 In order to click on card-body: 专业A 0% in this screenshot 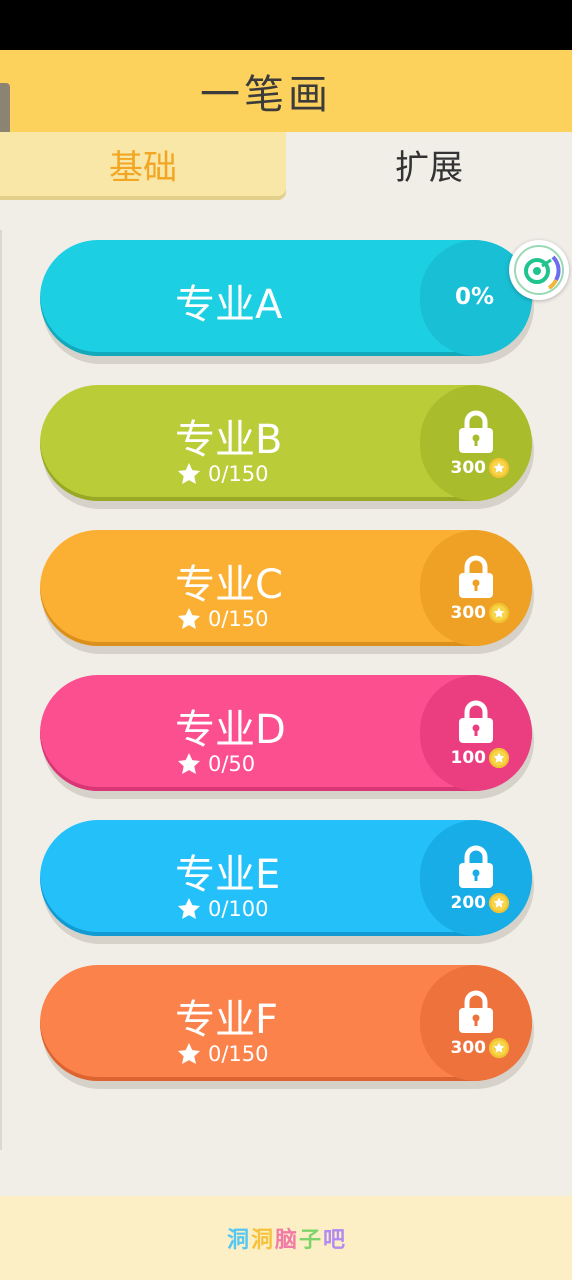, I will do `click(286, 298)`.